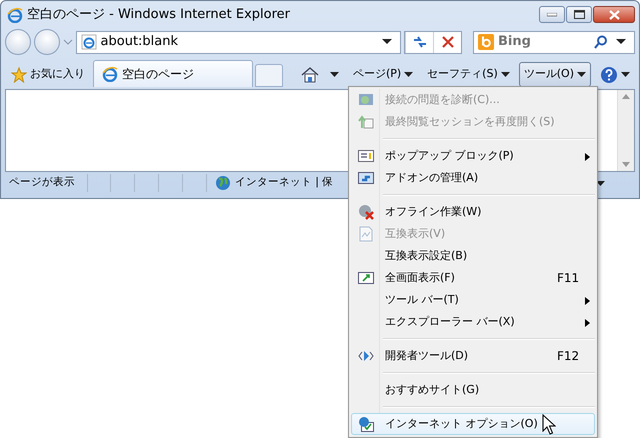  What do you see at coordinates (473, 356) in the screenshot?
I see `menu-item: 開発者ツール(D) F12` at bounding box center [473, 356].